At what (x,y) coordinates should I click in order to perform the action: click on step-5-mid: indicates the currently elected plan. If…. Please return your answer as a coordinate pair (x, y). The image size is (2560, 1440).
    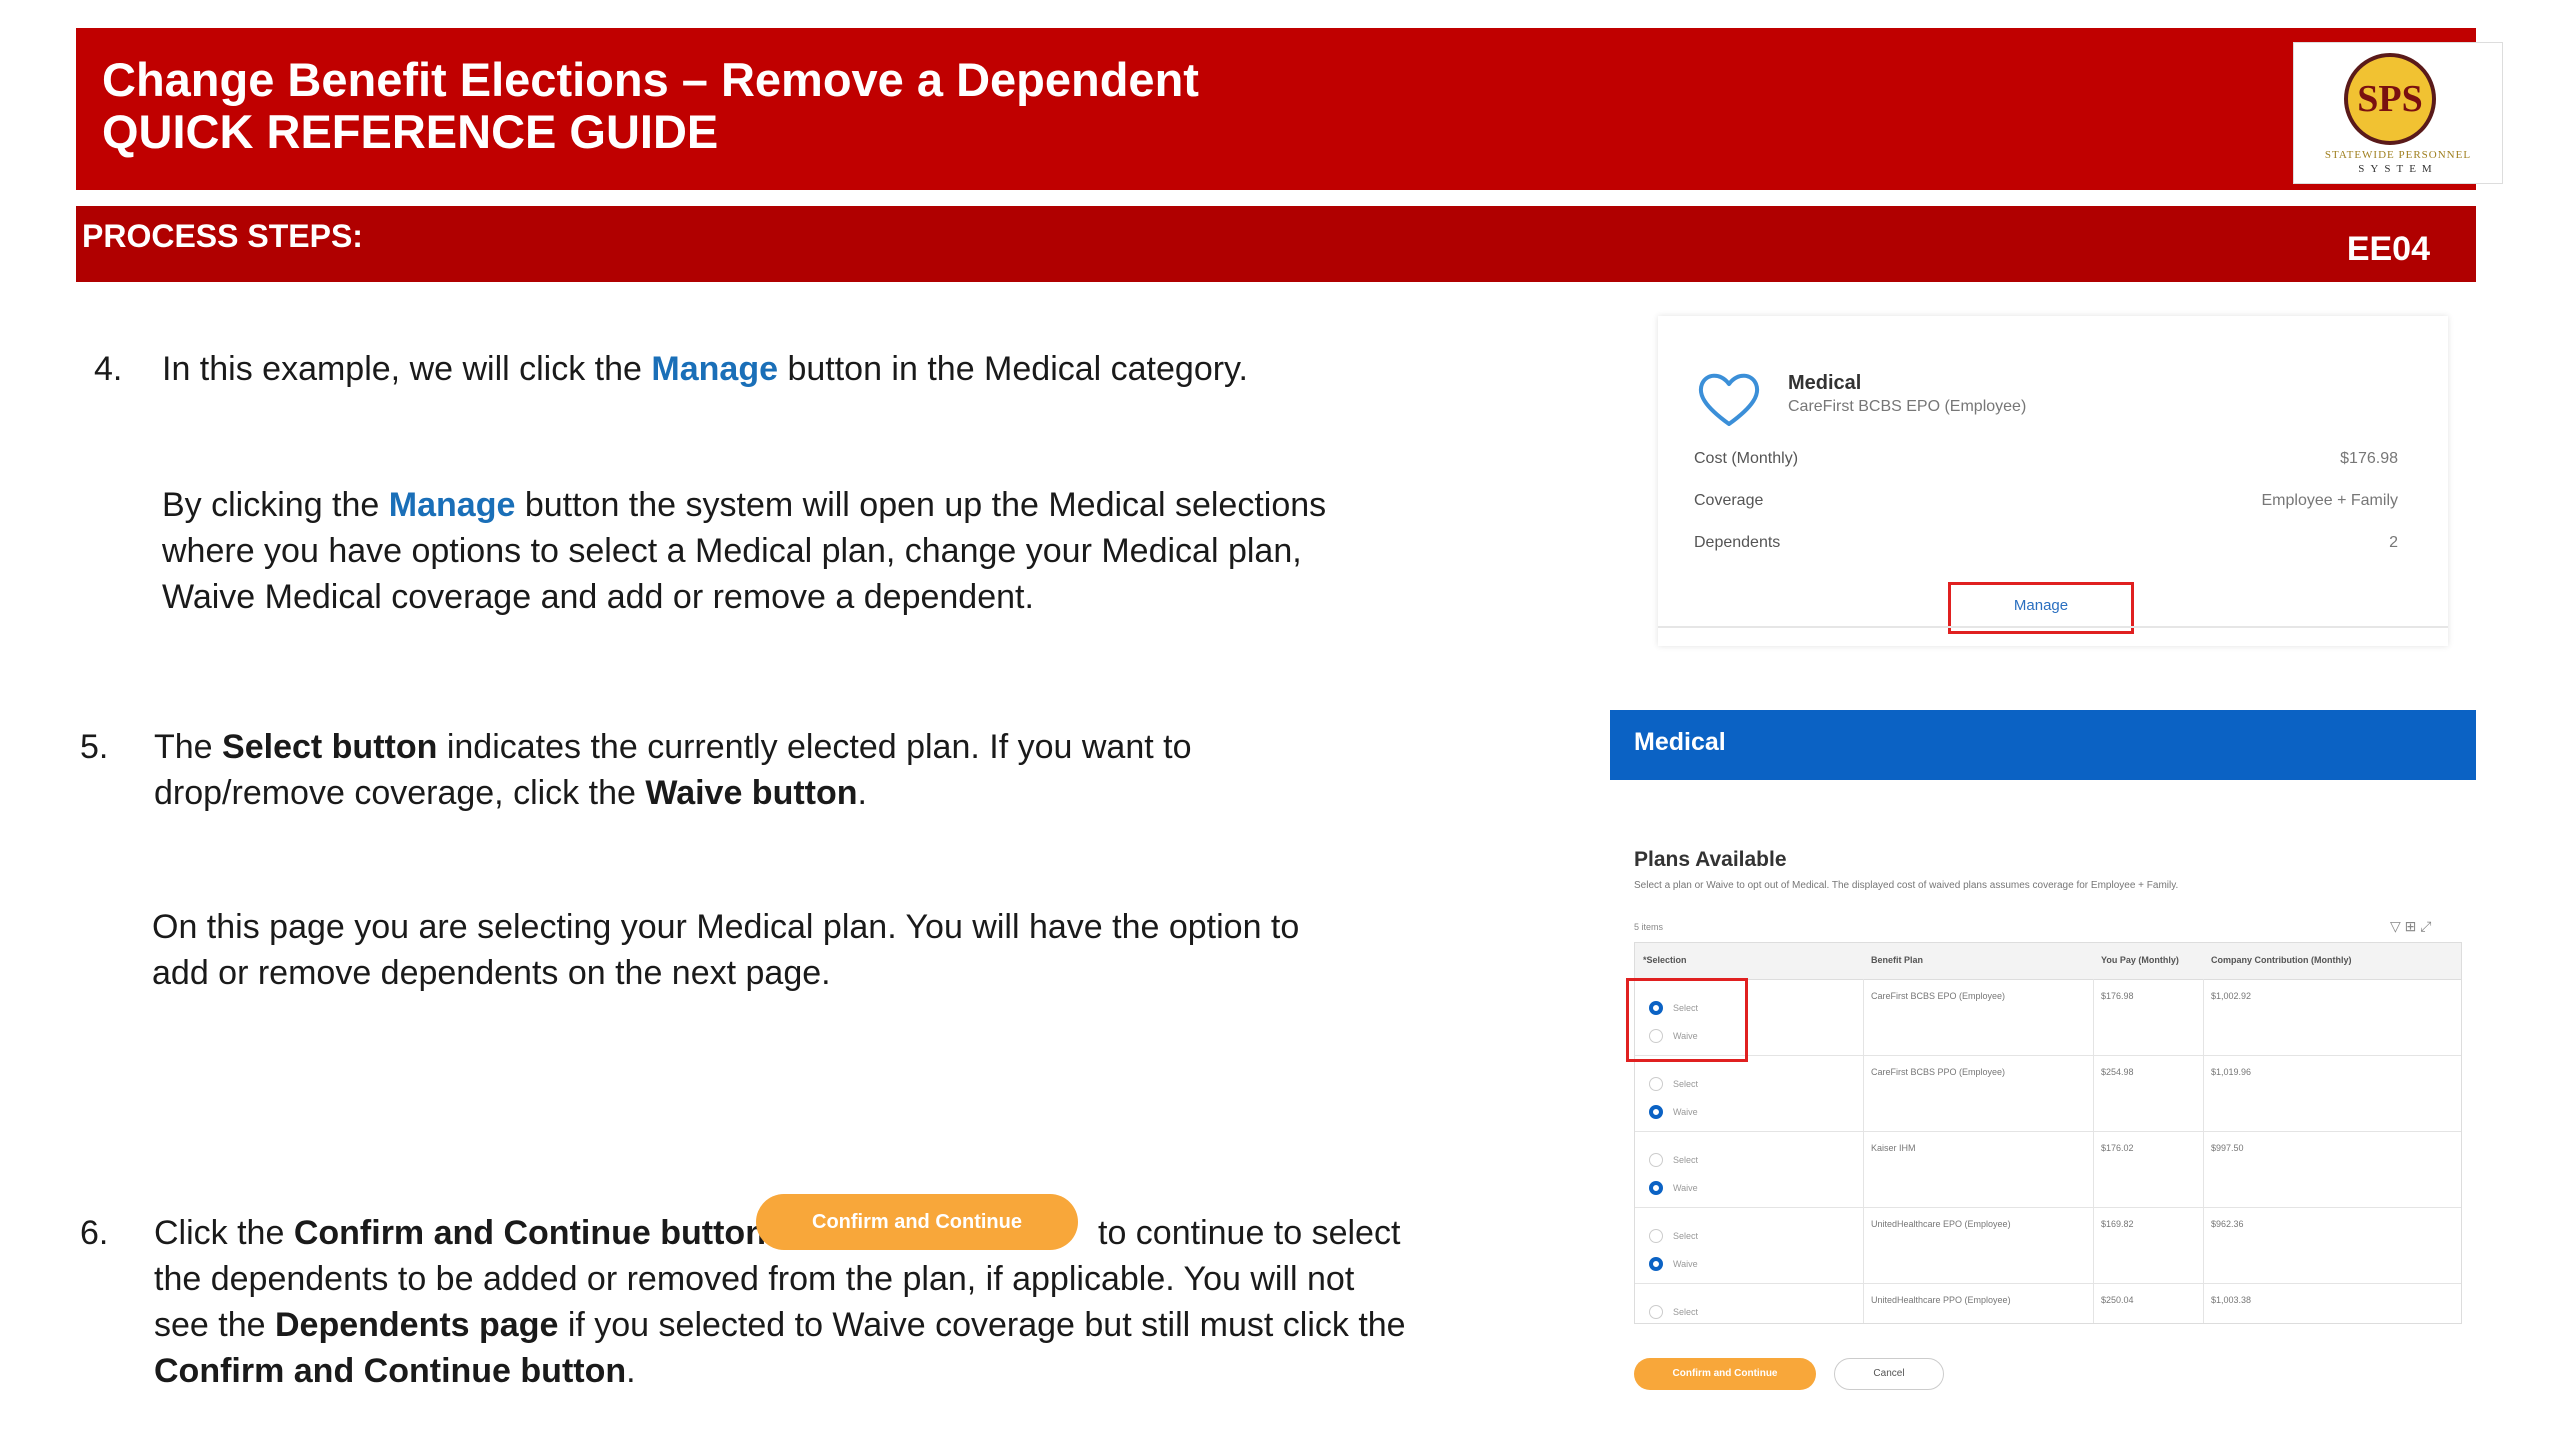
    Looking at the image, I should click on (819, 747).